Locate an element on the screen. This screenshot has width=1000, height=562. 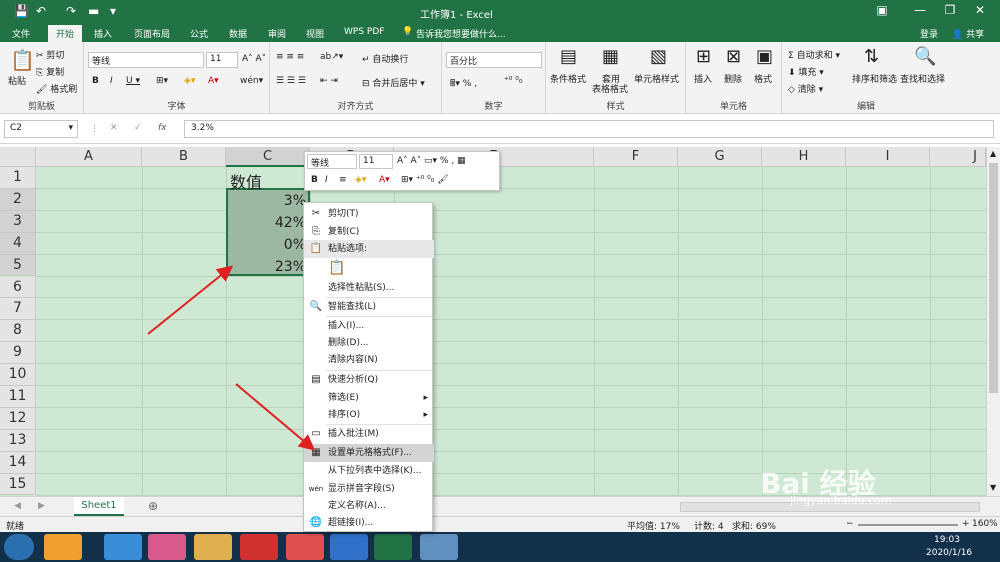
row-header: 4 is located at coordinates (18, 243).